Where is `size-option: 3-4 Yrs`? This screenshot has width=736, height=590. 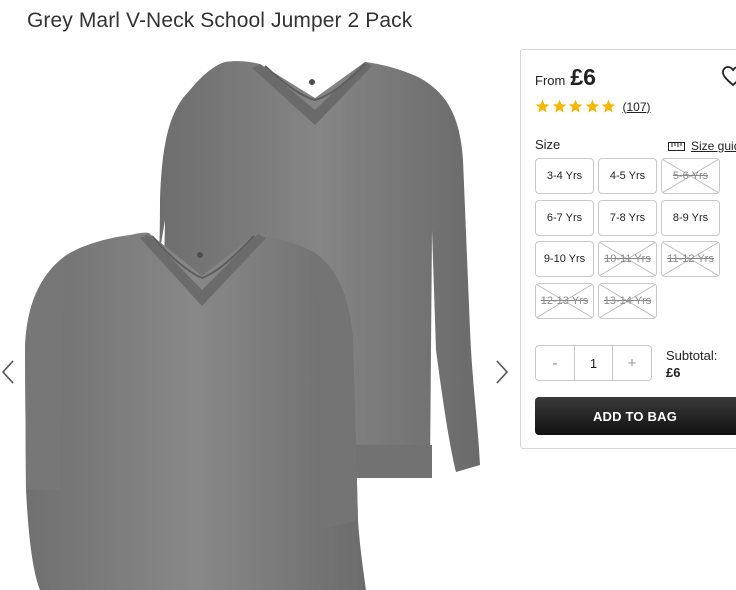
size-option: 3-4 Yrs is located at coordinates (564, 176).